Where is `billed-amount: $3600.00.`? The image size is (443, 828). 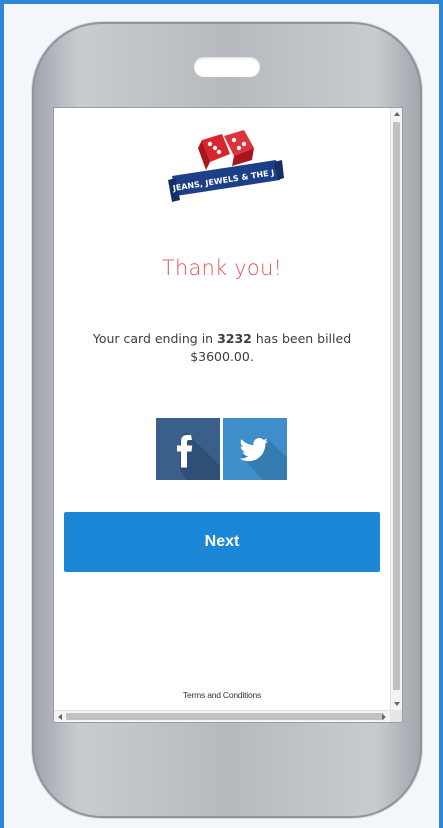 billed-amount: $3600.00. is located at coordinates (222, 356).